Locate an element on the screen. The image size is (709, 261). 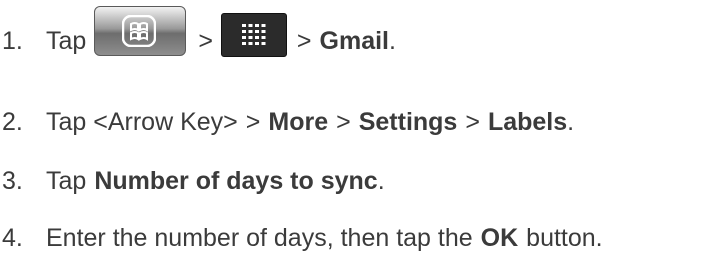
step-3: 3. Tap Number of days to sync. is located at coordinates (193, 181).